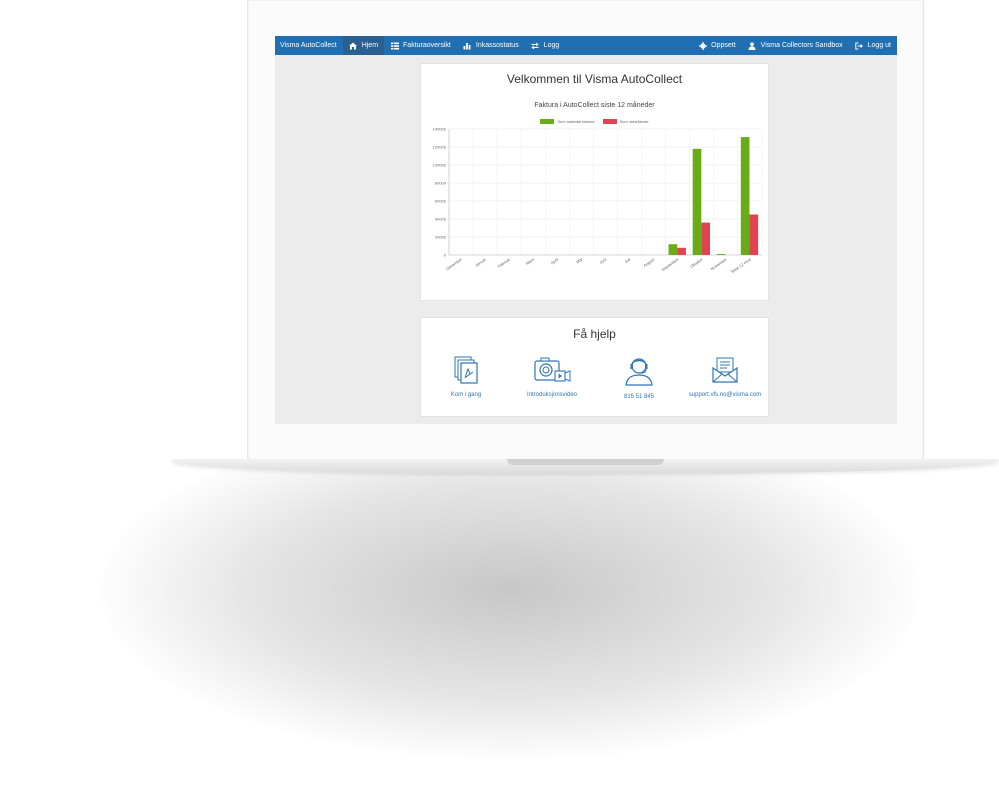 The height and width of the screenshot is (789, 999). Describe the element at coordinates (628, 261) in the screenshot. I see `x-tick-label: Juli` at that location.